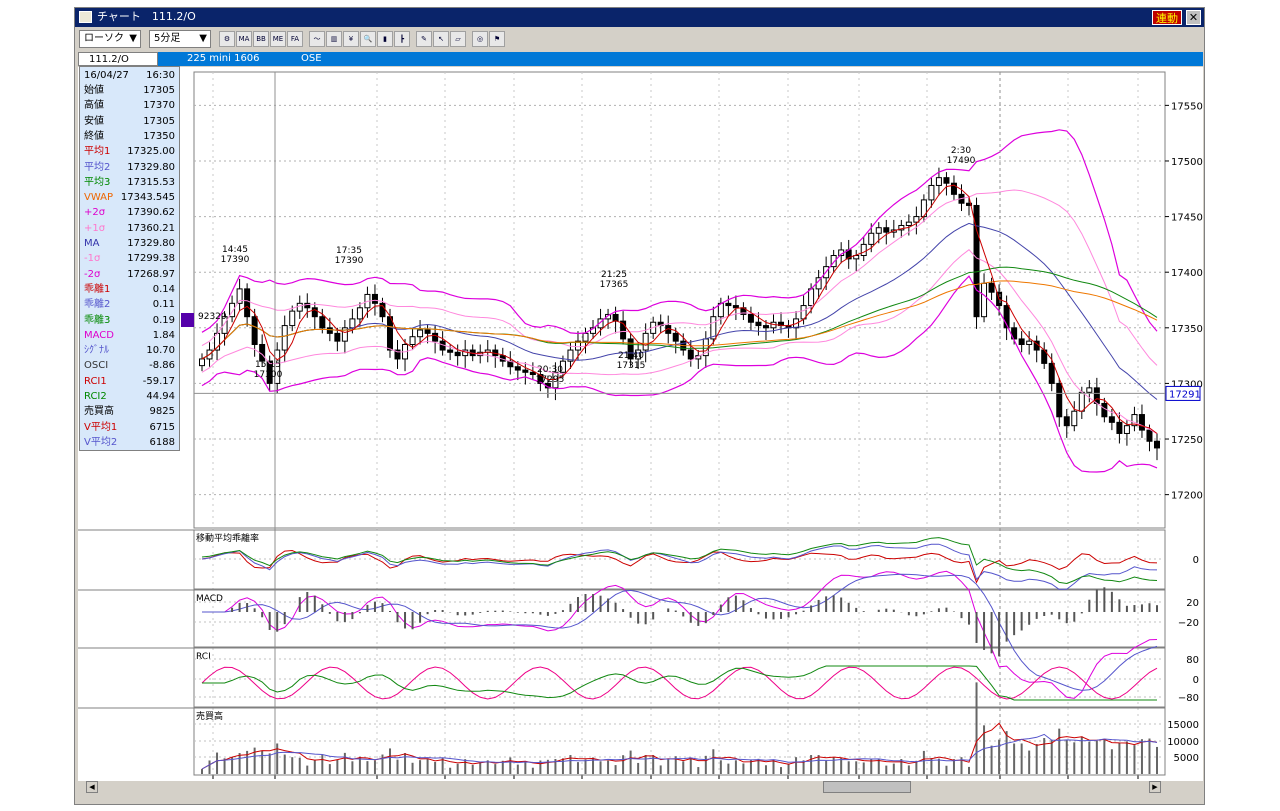 The width and height of the screenshot is (1280, 811). Describe the element at coordinates (187, 320) in the screenshot. I see `left-price-marker-box` at that location.